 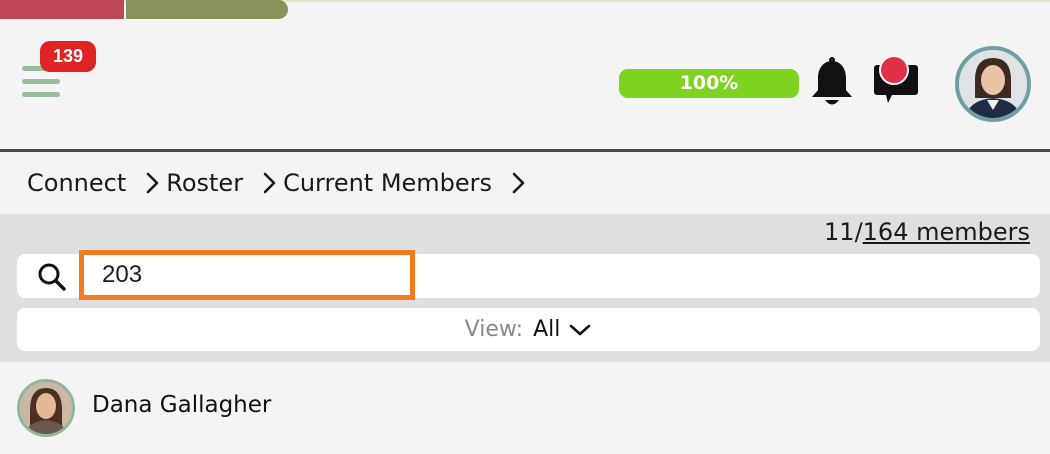 I want to click on member-name: Dana Gallagher, so click(x=182, y=405).